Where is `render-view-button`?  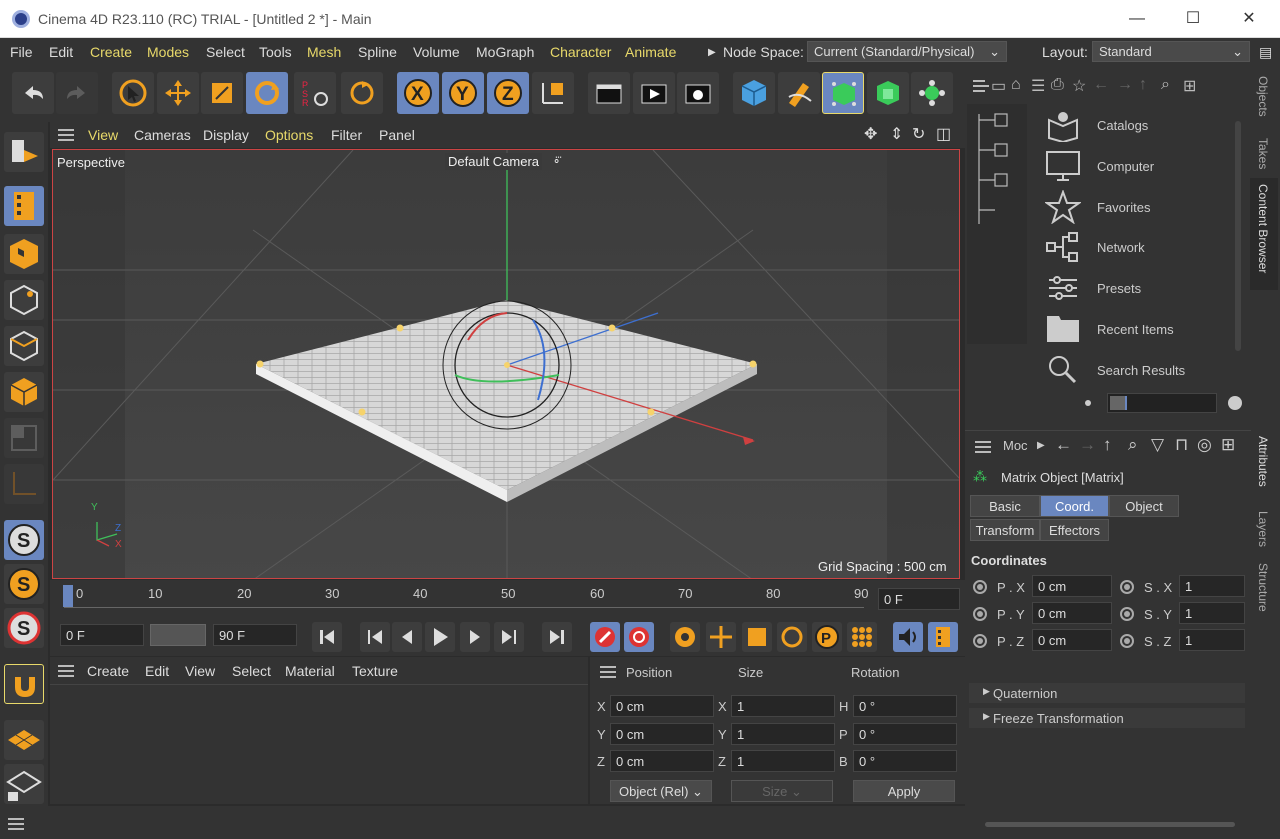 render-view-button is located at coordinates (609, 93).